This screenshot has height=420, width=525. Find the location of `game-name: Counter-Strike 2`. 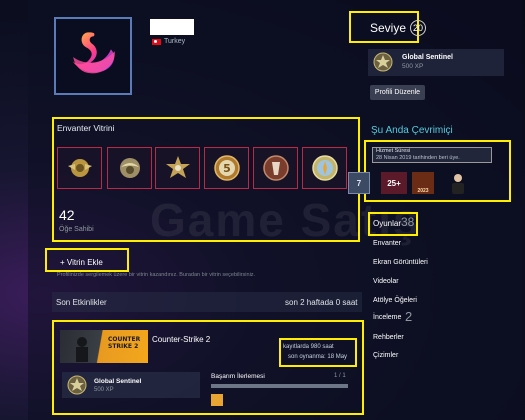

game-name: Counter-Strike 2 is located at coordinates (181, 339).